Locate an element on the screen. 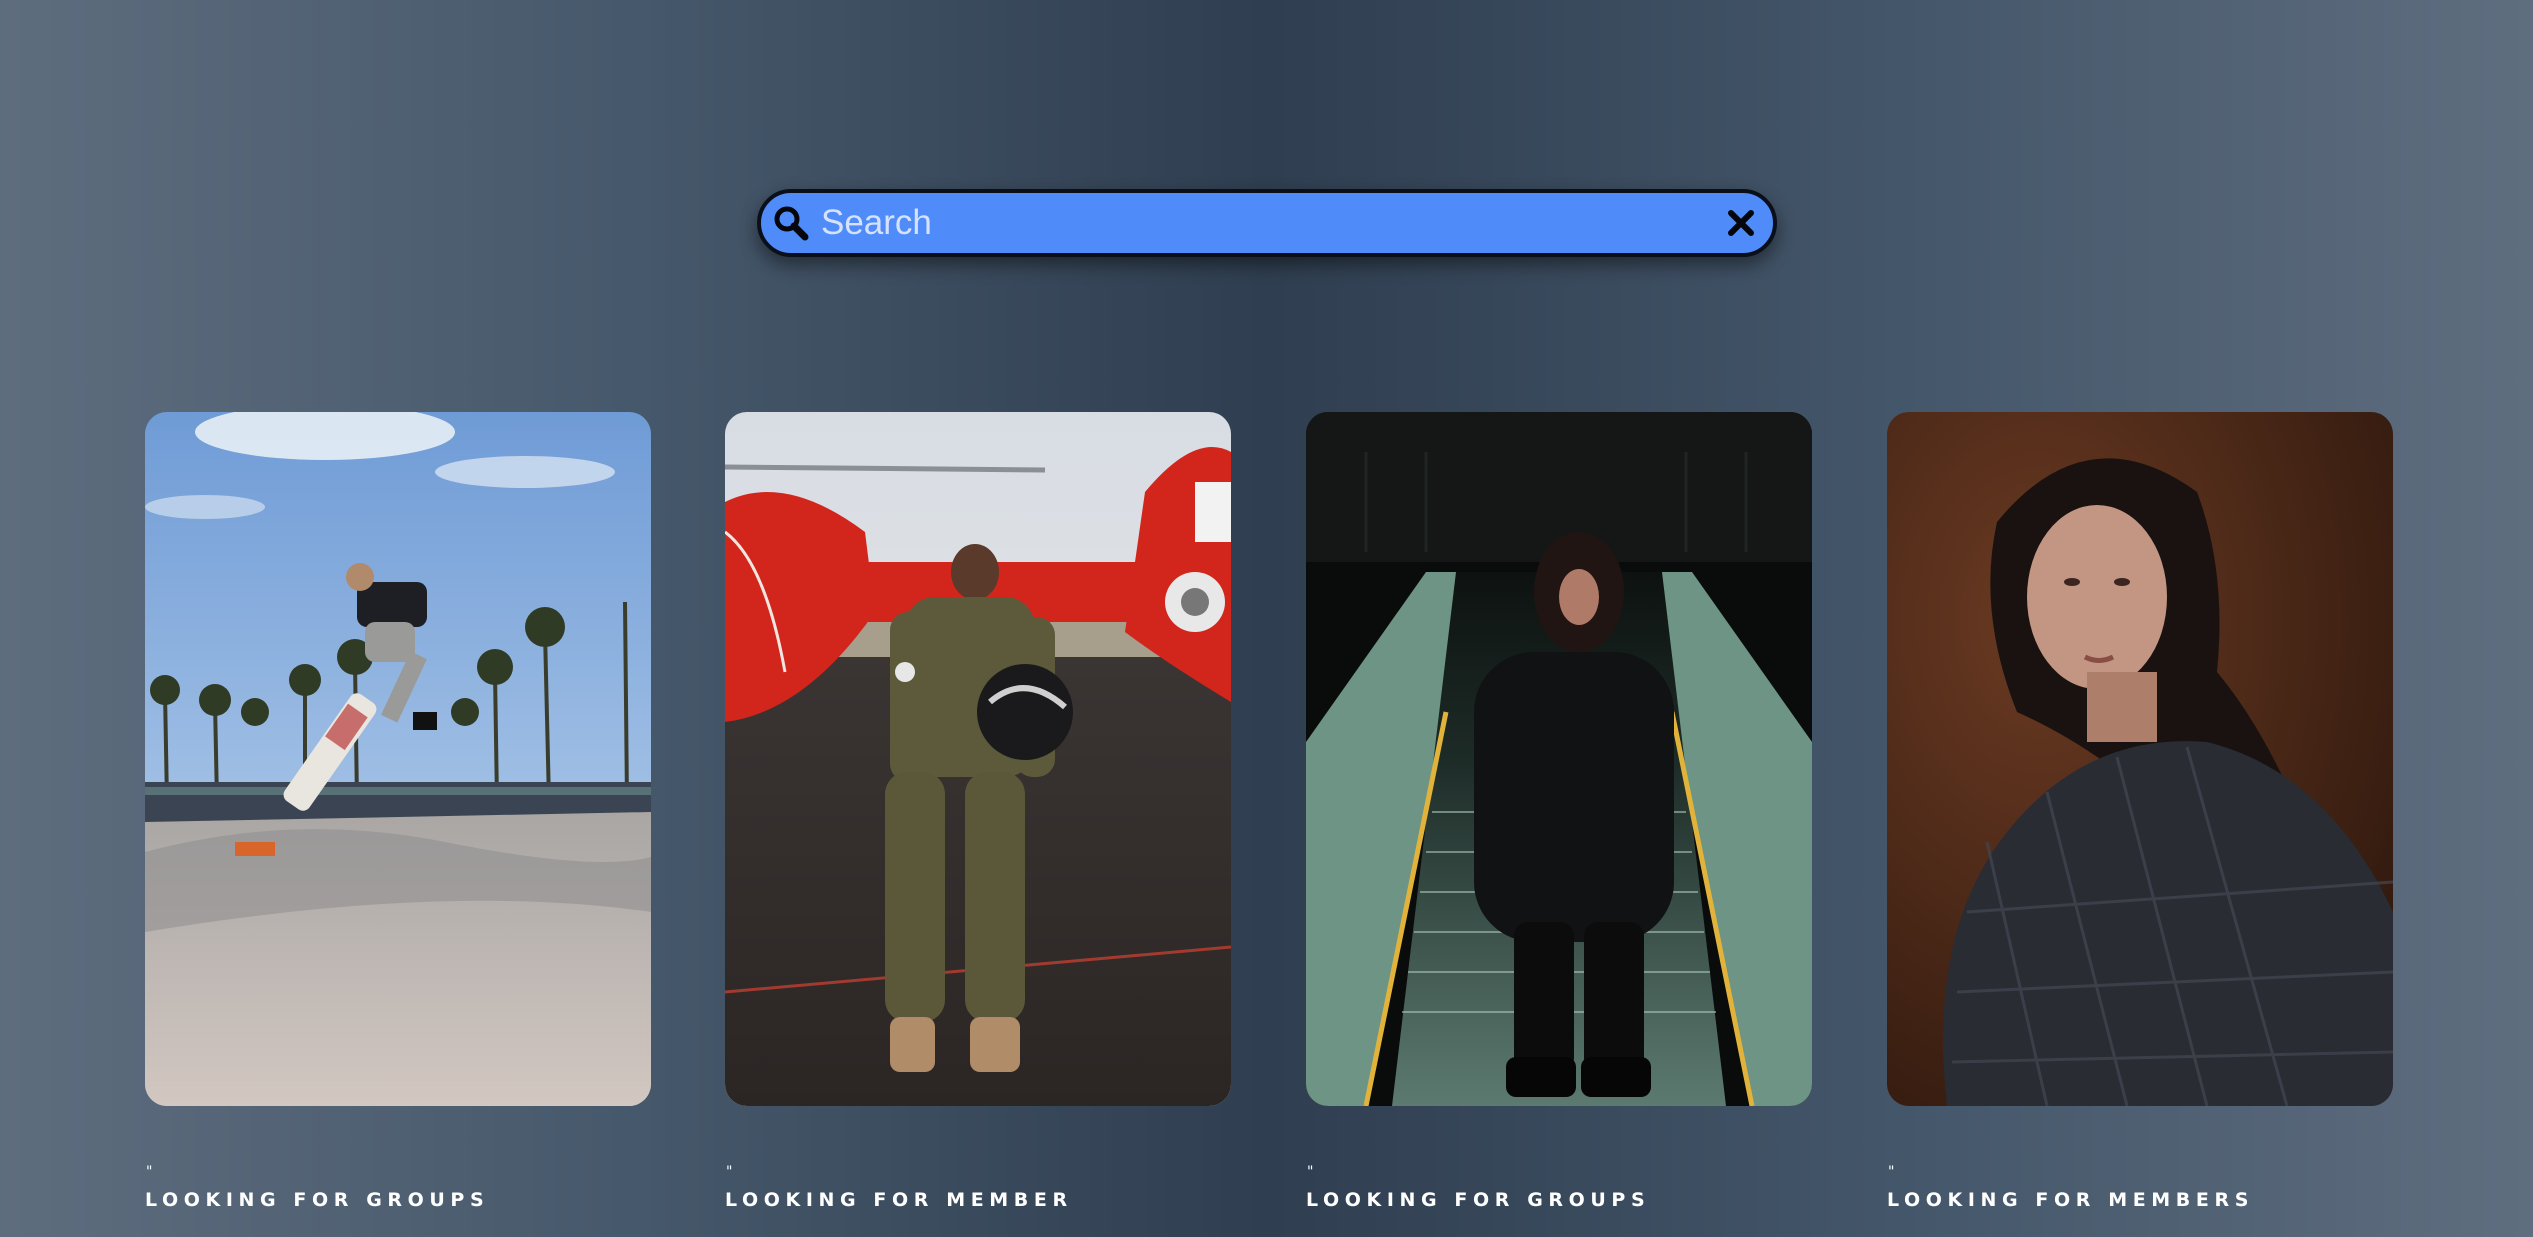  card-portrait-image is located at coordinates (2140, 759).